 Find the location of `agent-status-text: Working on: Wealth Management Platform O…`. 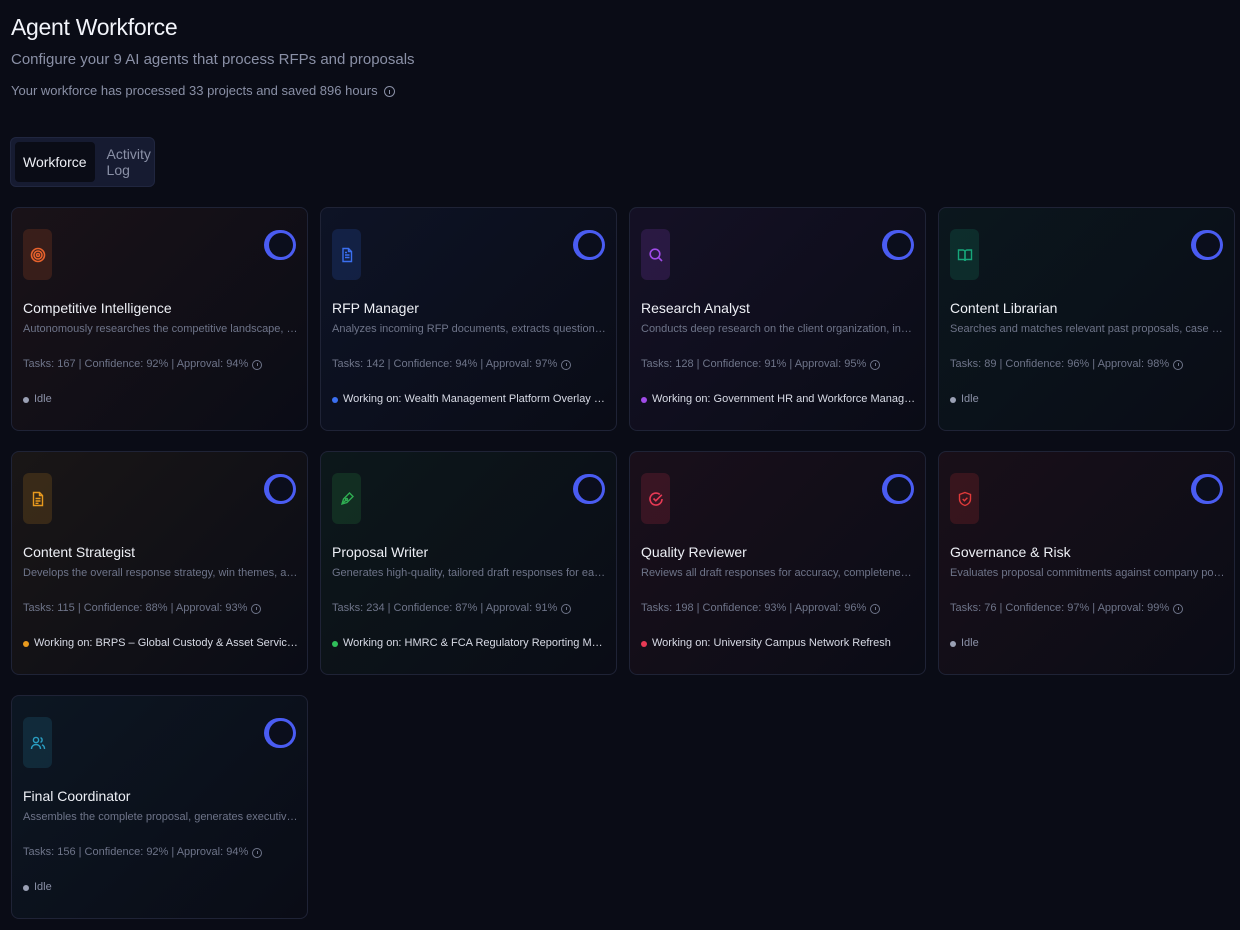

agent-status-text: Working on: Wealth Management Platform O… is located at coordinates (475, 399).